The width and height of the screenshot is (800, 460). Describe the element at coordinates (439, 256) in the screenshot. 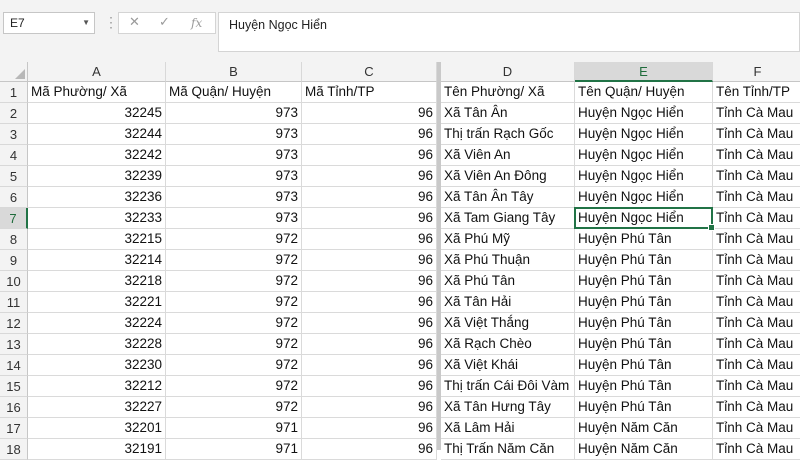

I see `freeze-pane-divider` at that location.